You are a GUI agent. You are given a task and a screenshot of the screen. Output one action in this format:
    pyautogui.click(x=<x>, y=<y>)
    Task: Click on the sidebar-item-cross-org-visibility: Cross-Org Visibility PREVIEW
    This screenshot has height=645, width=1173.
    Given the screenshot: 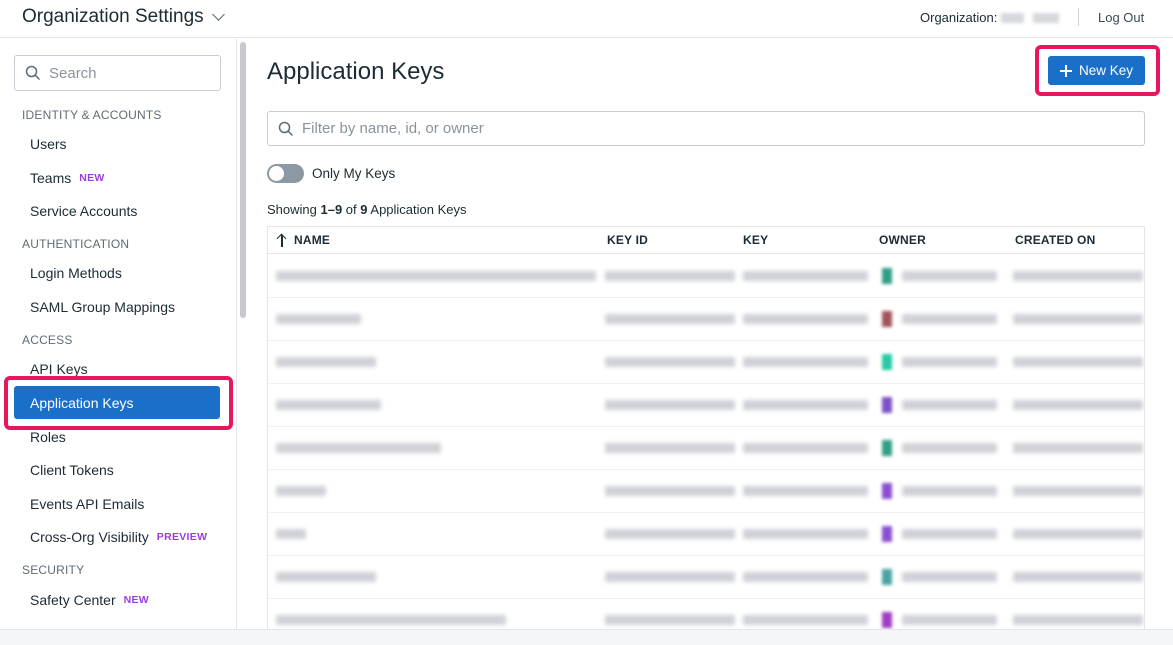 What is the action you would take?
    pyautogui.click(x=118, y=537)
    